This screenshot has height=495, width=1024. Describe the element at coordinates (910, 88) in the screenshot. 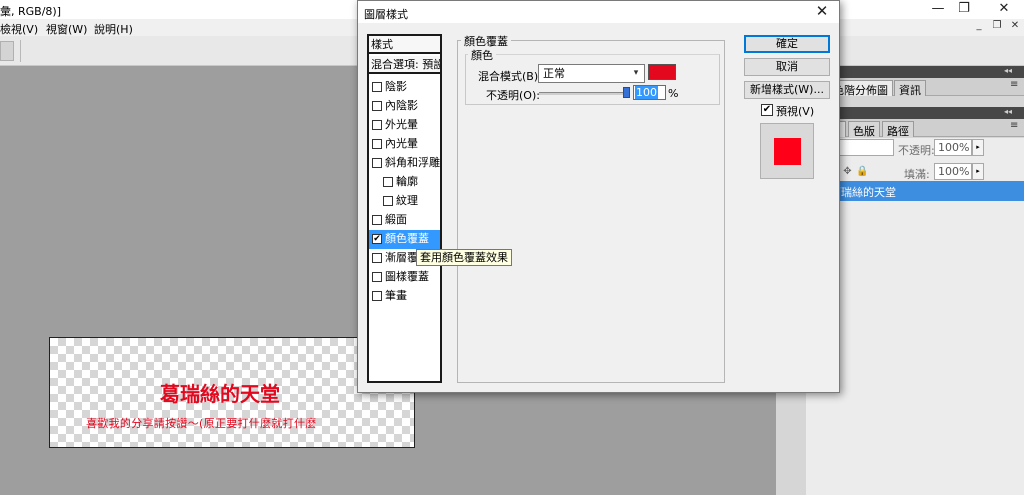

I see `tab-info: 資訊` at that location.